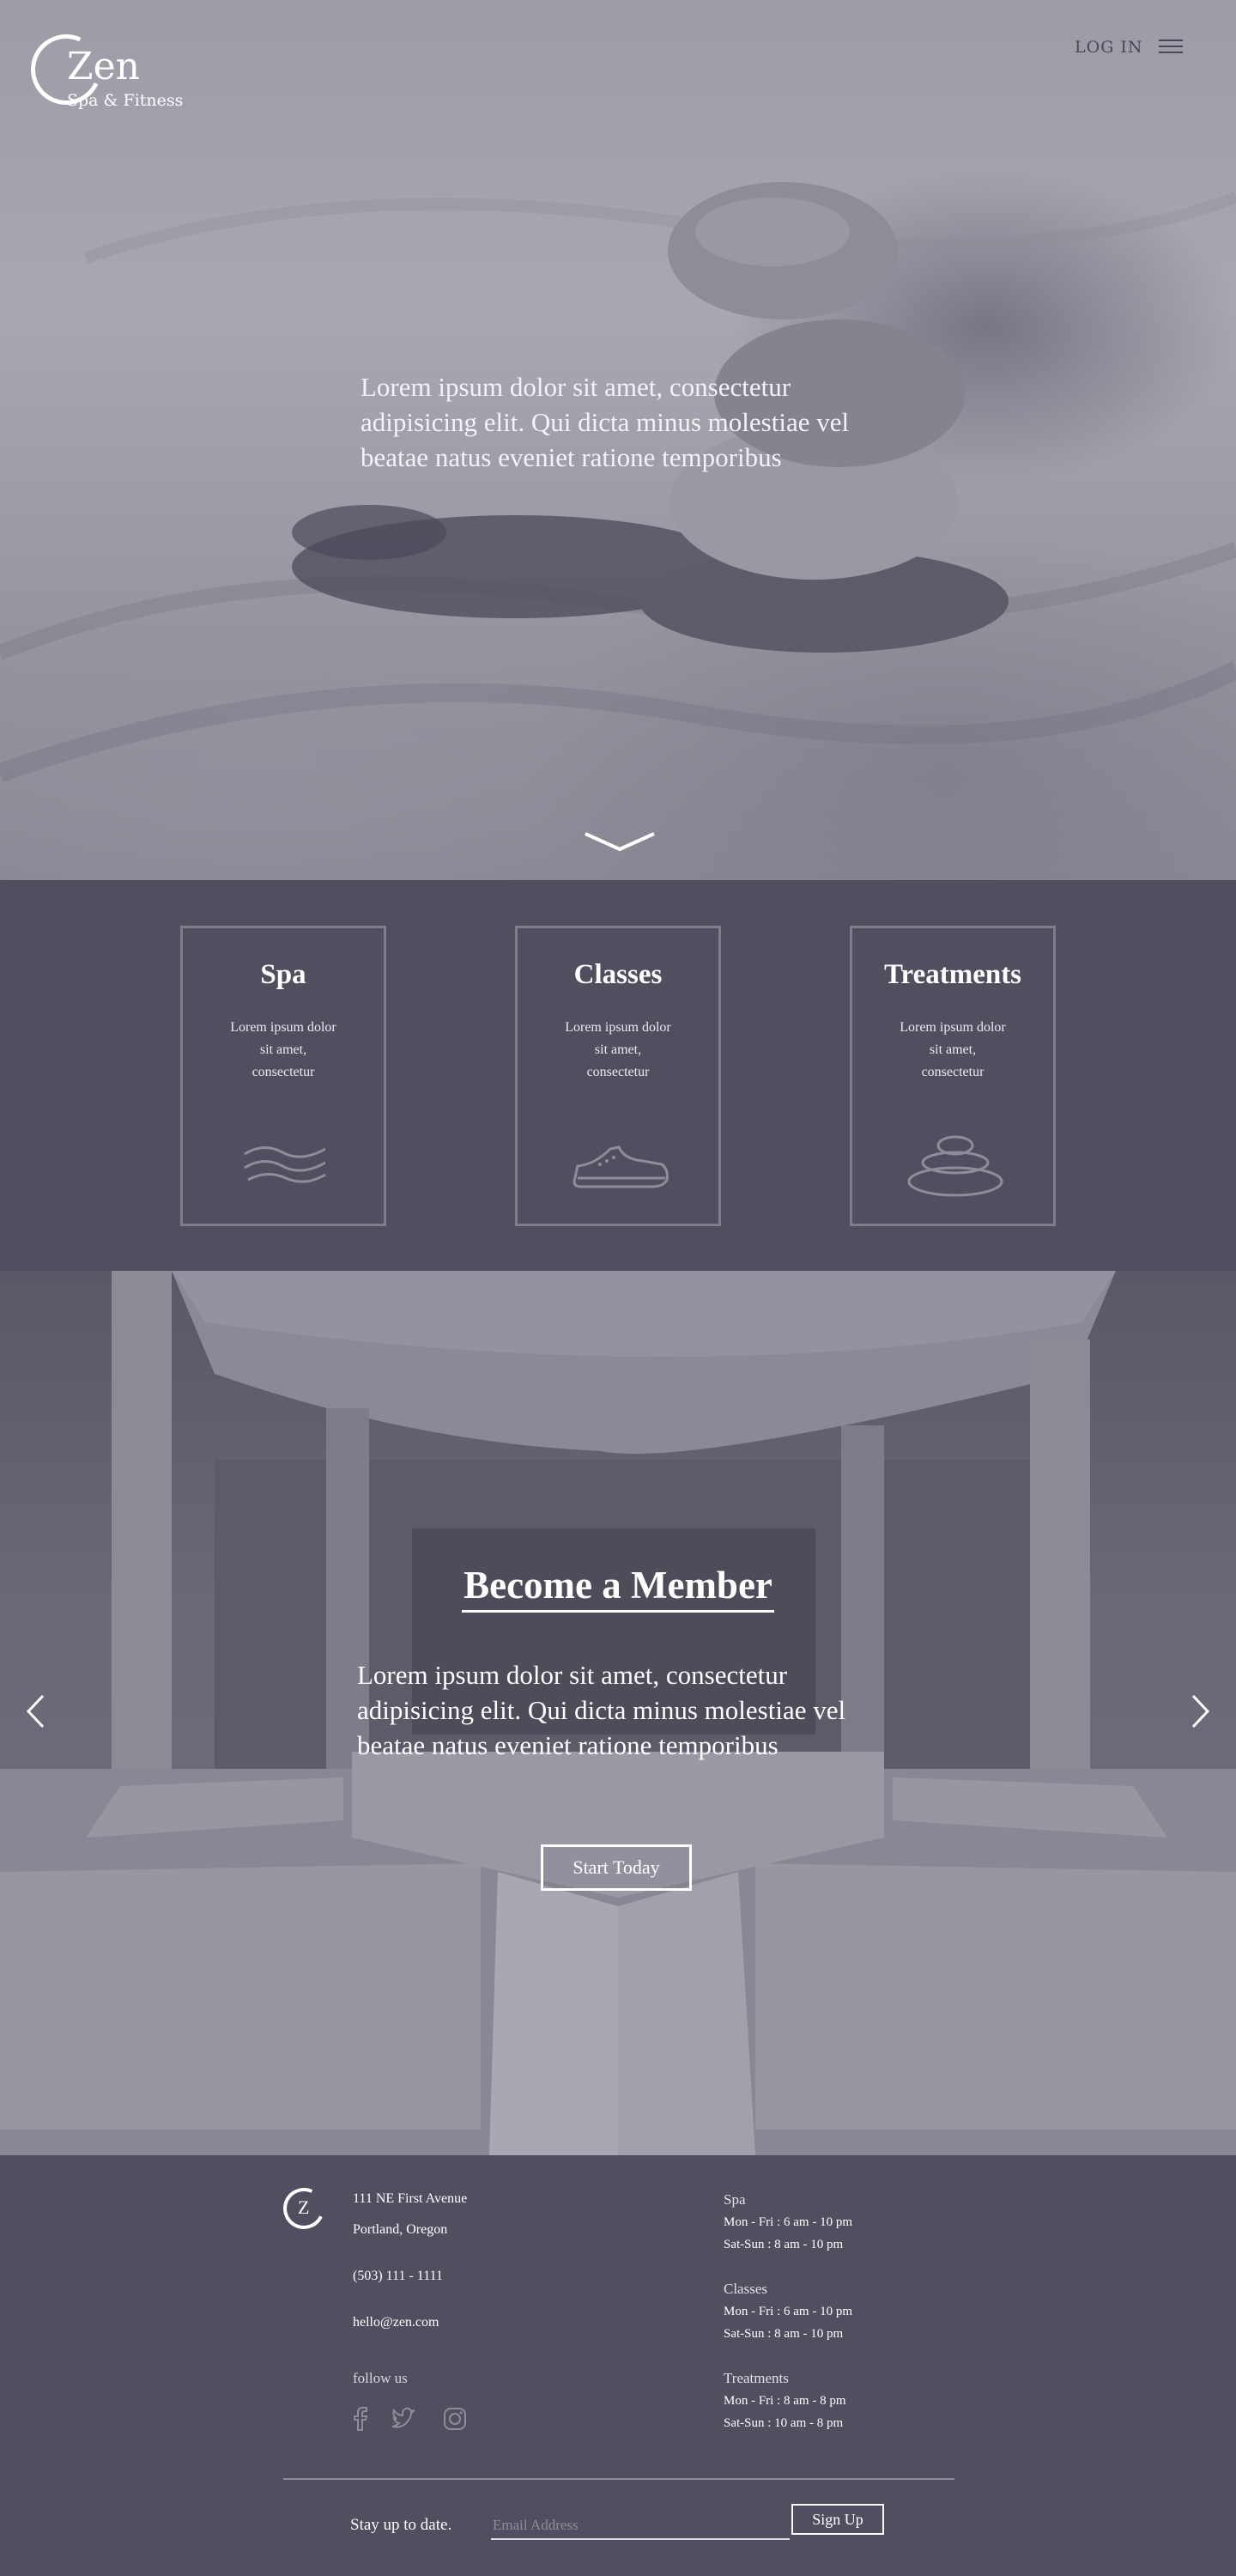  What do you see at coordinates (784, 2334) in the screenshot?
I see `hours-classes-weekend: Sat-Sun : 8 am - 10 pm` at bounding box center [784, 2334].